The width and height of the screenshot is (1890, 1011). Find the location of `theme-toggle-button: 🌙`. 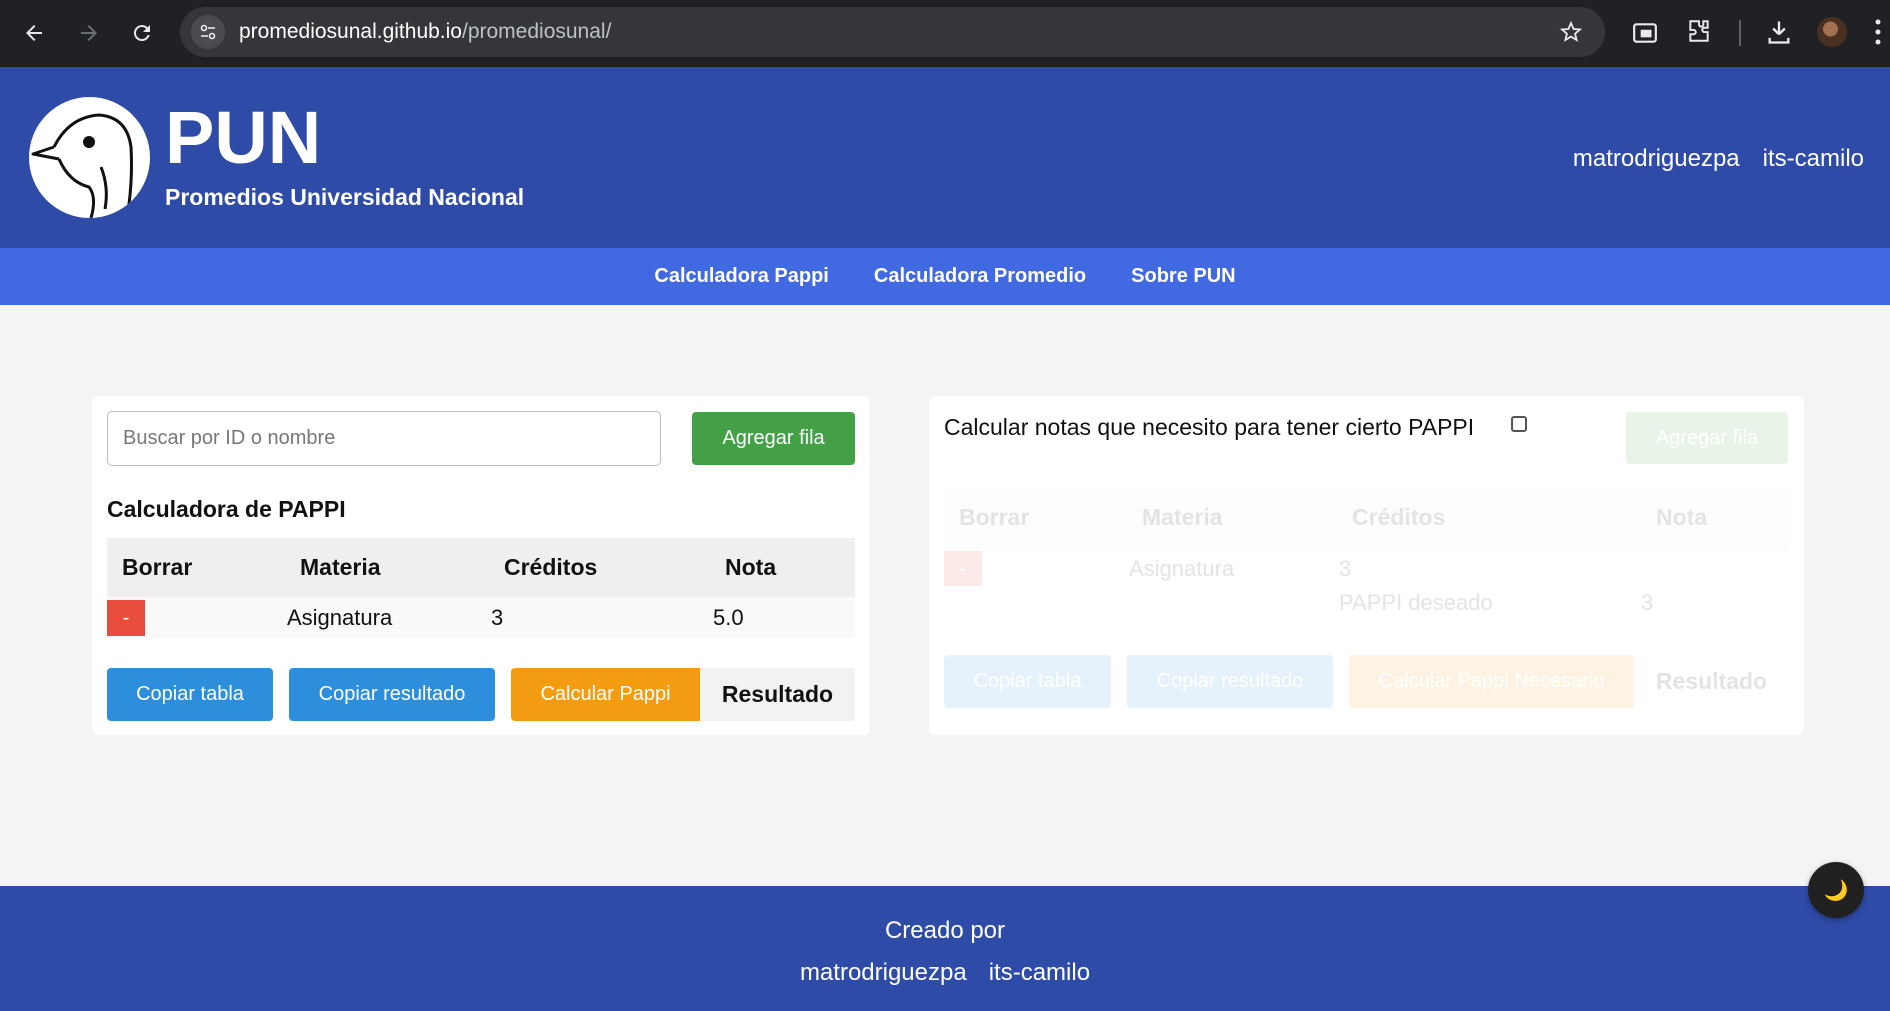

theme-toggle-button: 🌙 is located at coordinates (1836, 890).